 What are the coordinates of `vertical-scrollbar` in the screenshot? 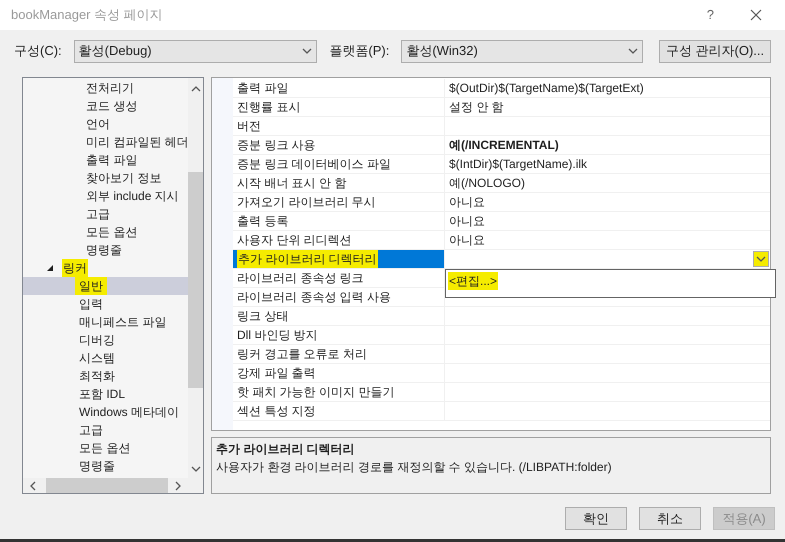 It's located at (195, 278).